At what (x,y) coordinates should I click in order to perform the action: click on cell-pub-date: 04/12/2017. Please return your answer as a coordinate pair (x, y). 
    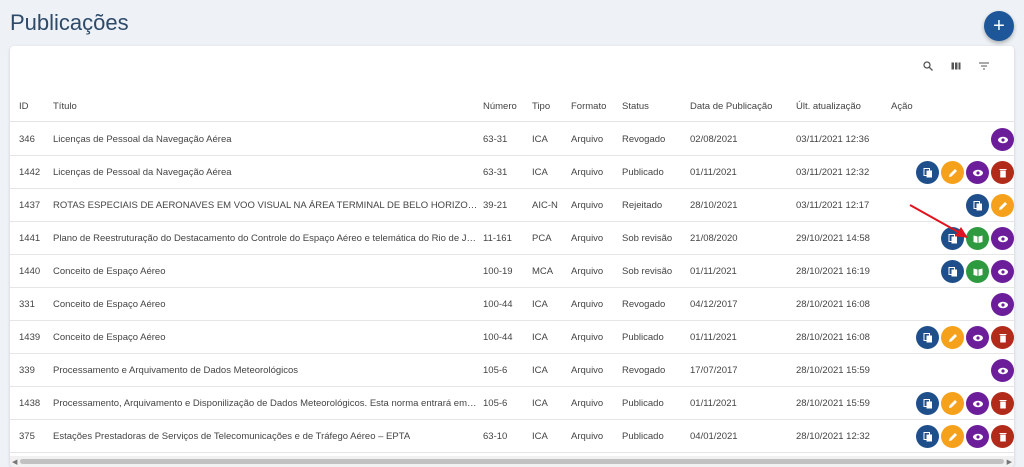
    Looking at the image, I should click on (714, 304).